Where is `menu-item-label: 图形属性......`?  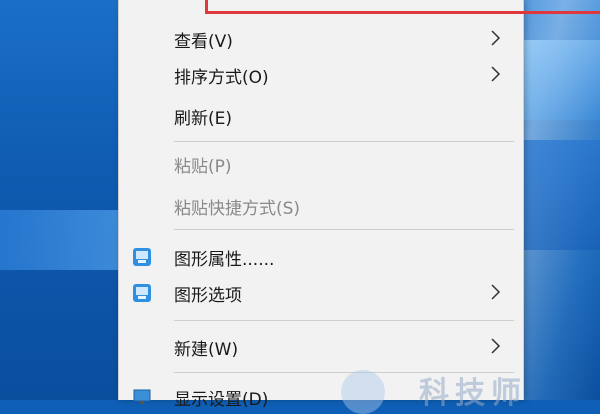
menu-item-label: 图形属性...... is located at coordinates (224, 259).